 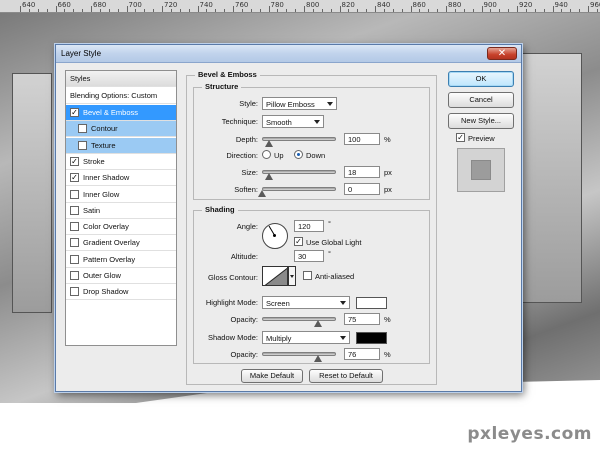 I want to click on highlight-opacity-thumb, so click(x=317, y=323).